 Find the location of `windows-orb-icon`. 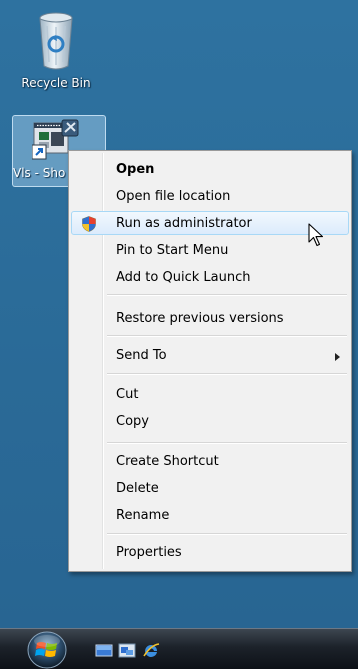

windows-orb-icon is located at coordinates (47, 650).